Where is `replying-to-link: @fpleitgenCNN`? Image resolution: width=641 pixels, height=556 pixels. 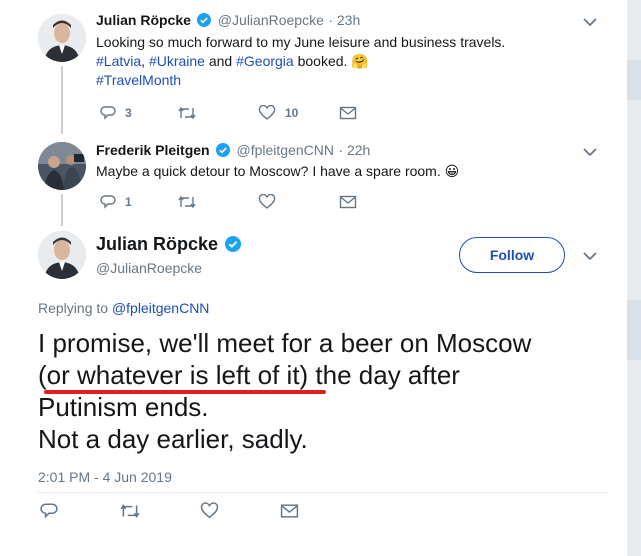 replying-to-link: @fpleitgenCNN is located at coordinates (160, 308).